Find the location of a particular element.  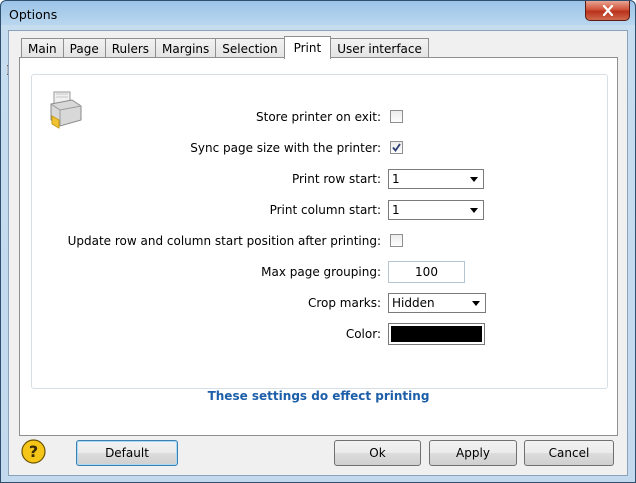

close-icon is located at coordinates (607, 10).